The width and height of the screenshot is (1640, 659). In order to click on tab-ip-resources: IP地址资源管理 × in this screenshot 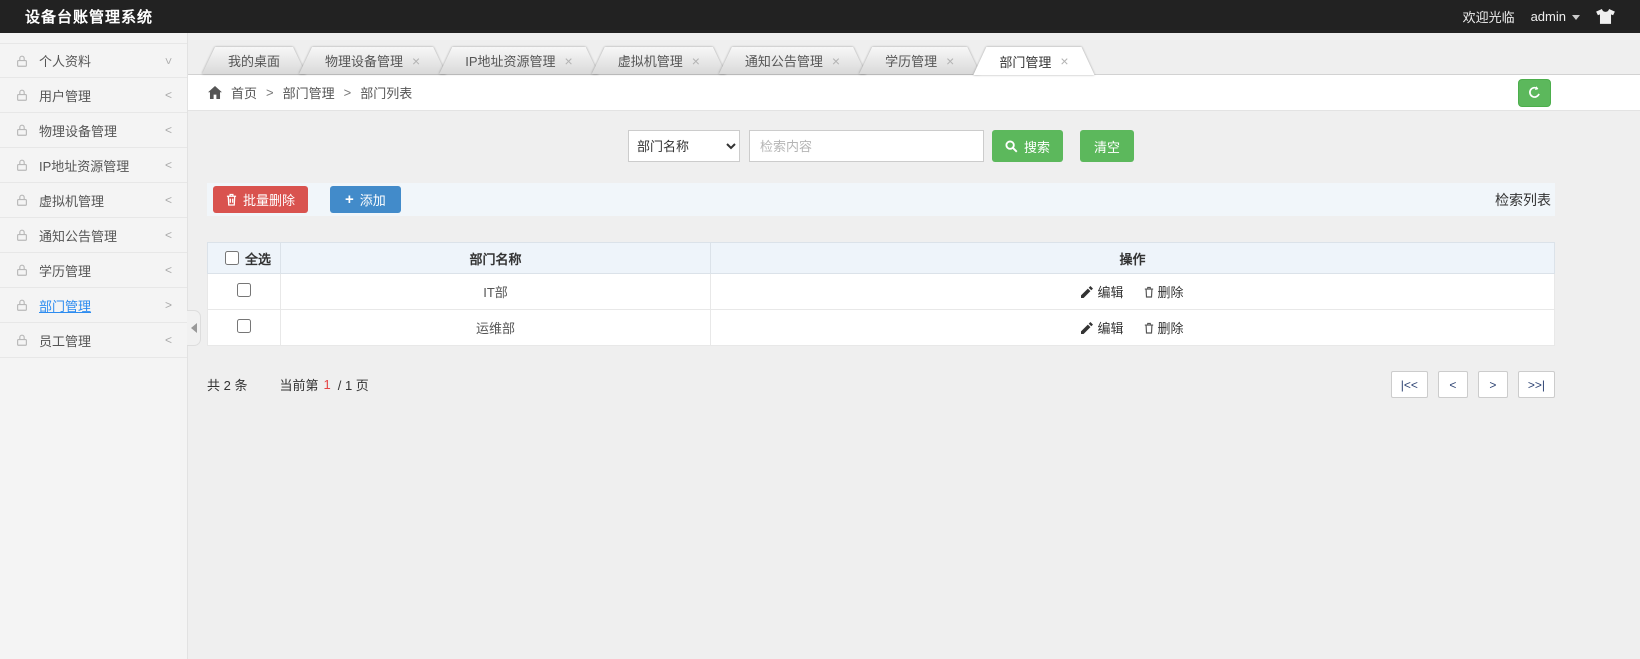, I will do `click(518, 60)`.